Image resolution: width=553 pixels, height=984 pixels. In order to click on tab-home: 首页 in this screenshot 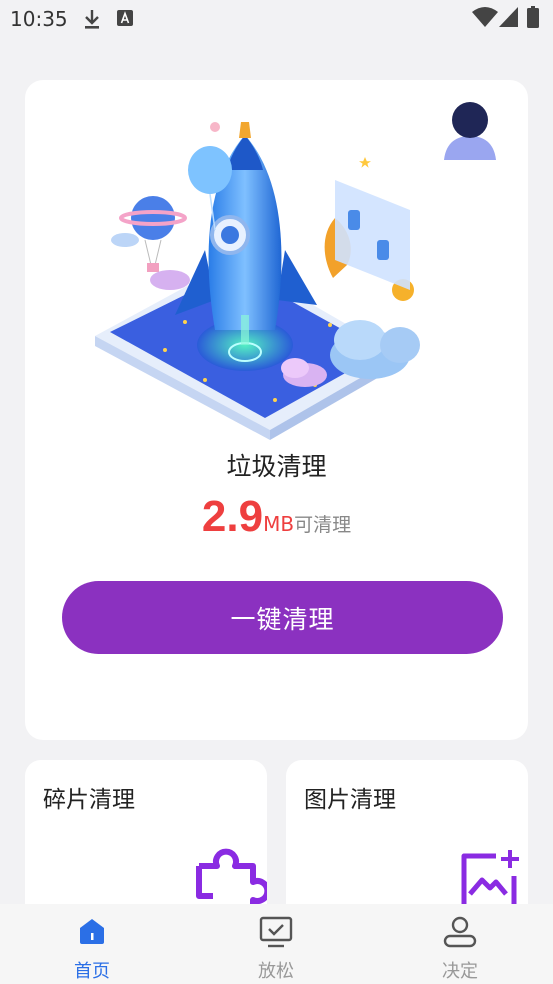, I will do `click(92, 944)`.